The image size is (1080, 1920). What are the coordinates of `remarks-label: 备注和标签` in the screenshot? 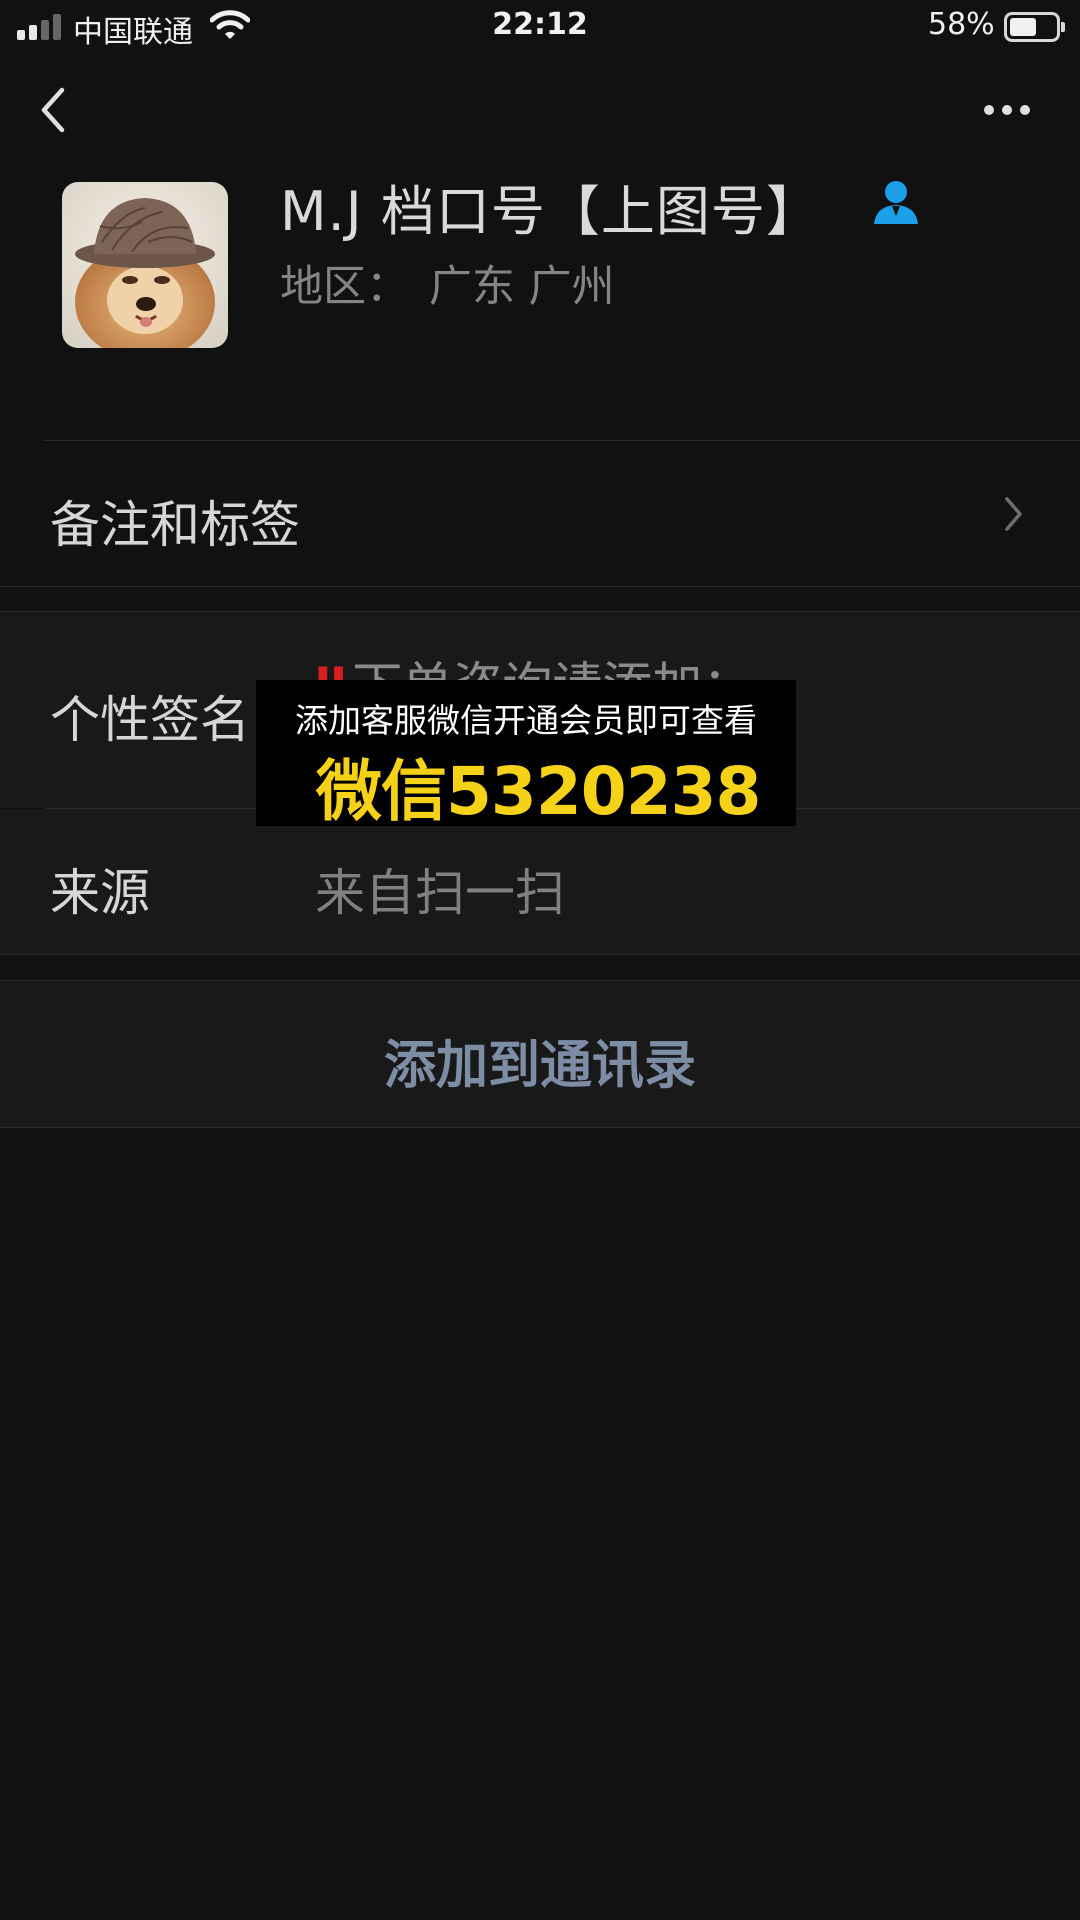 It's located at (175, 525).